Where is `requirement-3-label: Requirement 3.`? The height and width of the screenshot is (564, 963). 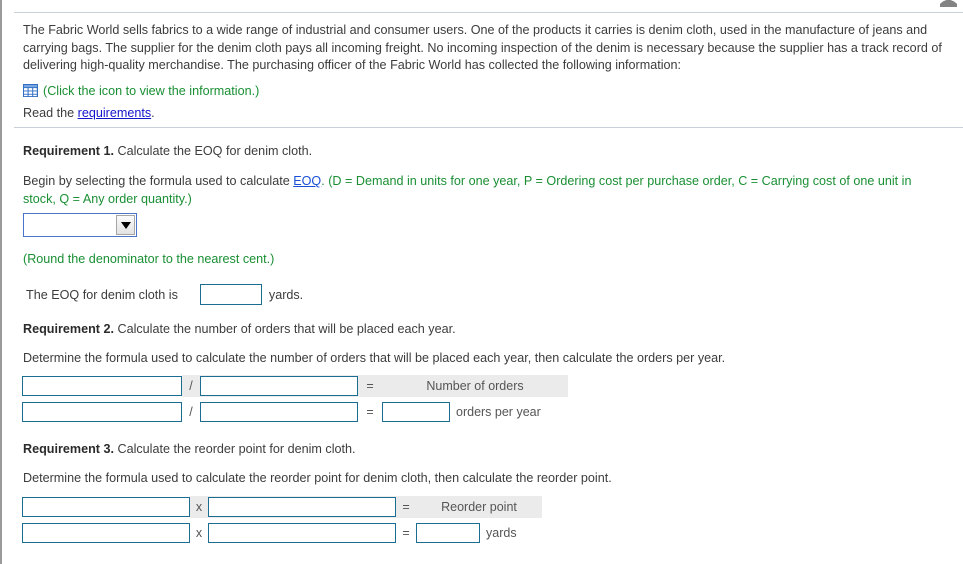 requirement-3-label: Requirement 3. is located at coordinates (68, 449).